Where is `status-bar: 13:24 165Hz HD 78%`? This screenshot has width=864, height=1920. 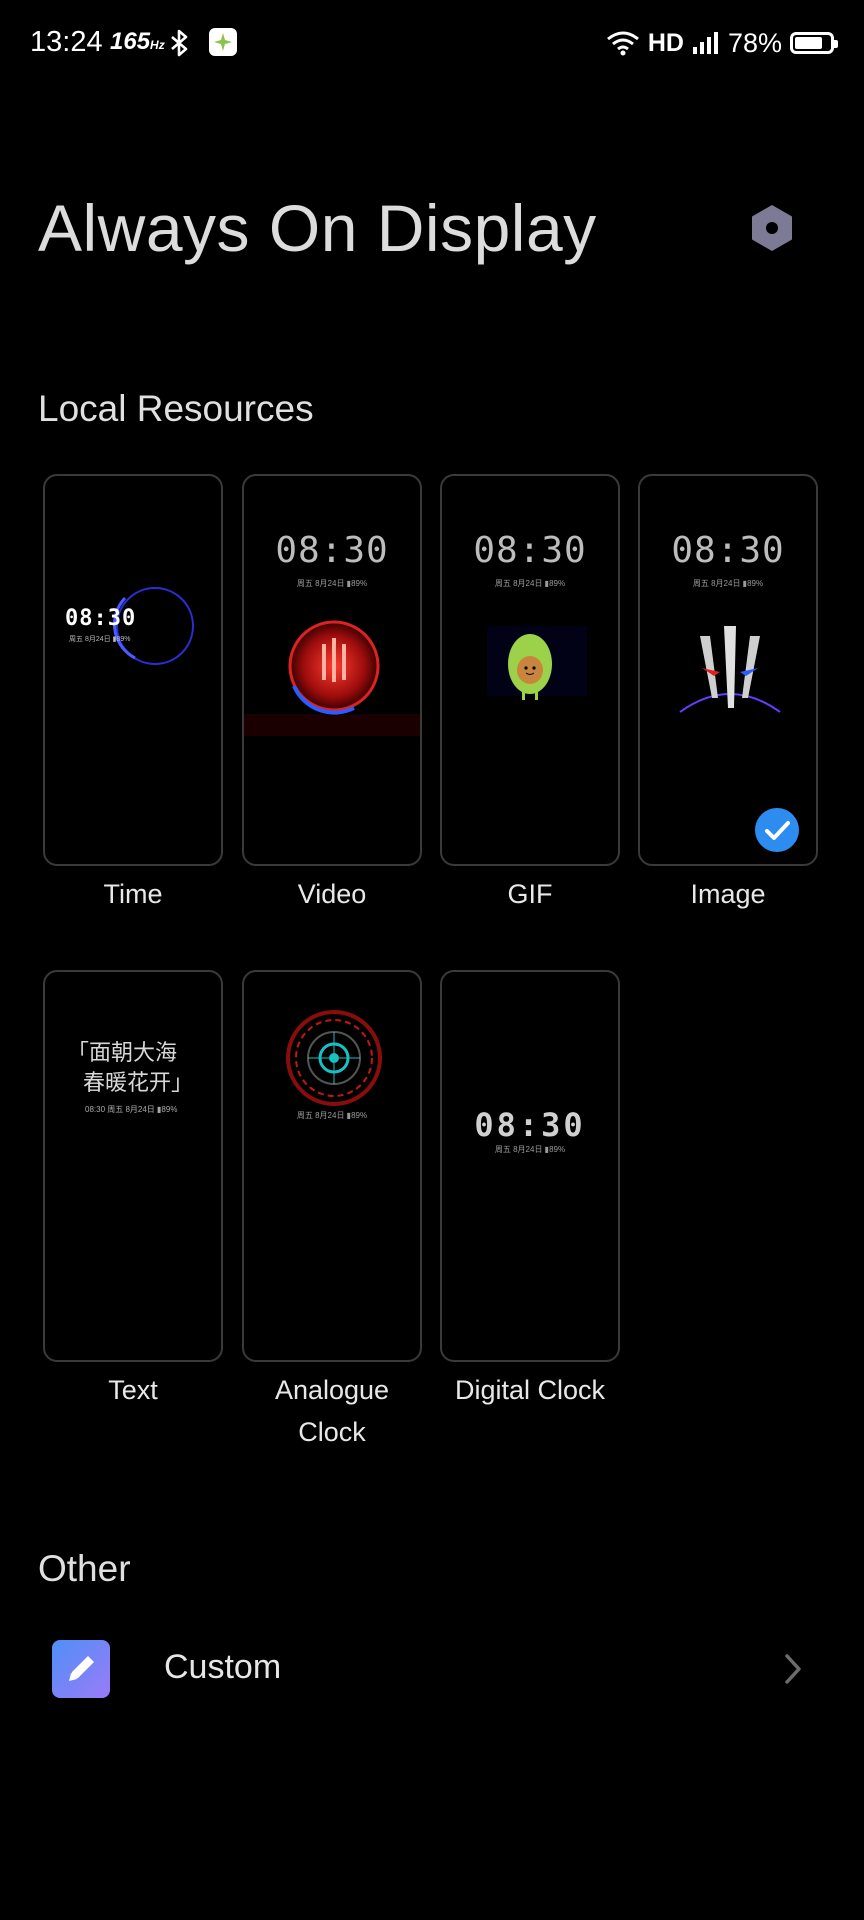 status-bar: 13:24 165Hz HD 78% is located at coordinates (432, 45).